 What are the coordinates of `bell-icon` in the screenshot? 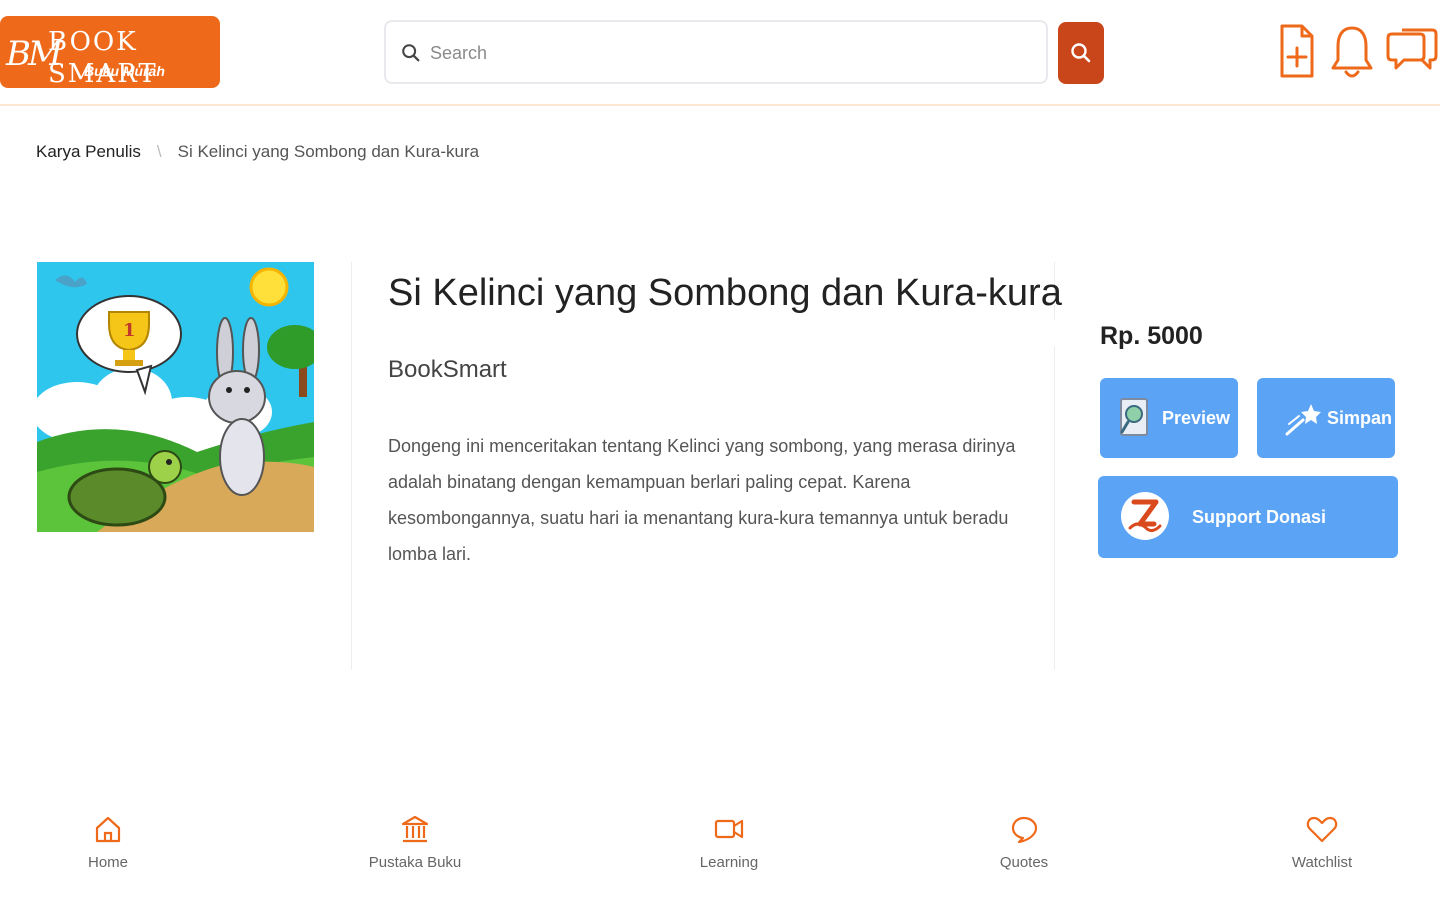 It's located at (1352, 52).